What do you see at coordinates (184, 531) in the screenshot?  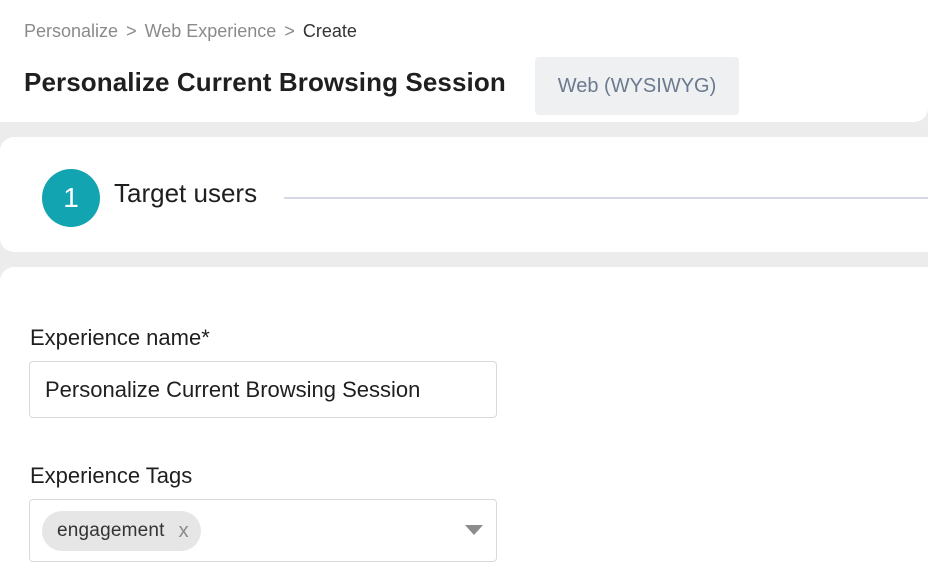 I see `remove-tag-icon: x` at bounding box center [184, 531].